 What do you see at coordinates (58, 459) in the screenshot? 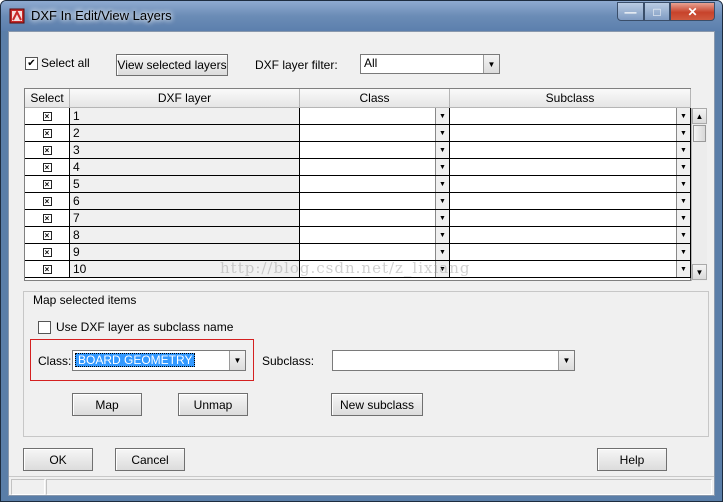
I see `ok-button: OK` at bounding box center [58, 459].